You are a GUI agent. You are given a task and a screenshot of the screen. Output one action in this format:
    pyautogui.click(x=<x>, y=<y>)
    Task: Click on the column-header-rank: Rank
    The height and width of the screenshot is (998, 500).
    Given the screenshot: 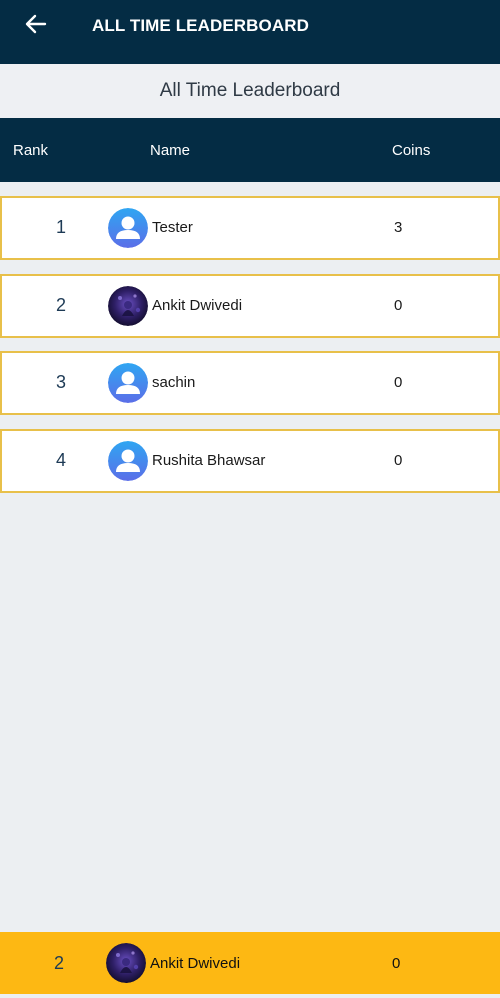 What is the action you would take?
    pyautogui.click(x=31, y=150)
    